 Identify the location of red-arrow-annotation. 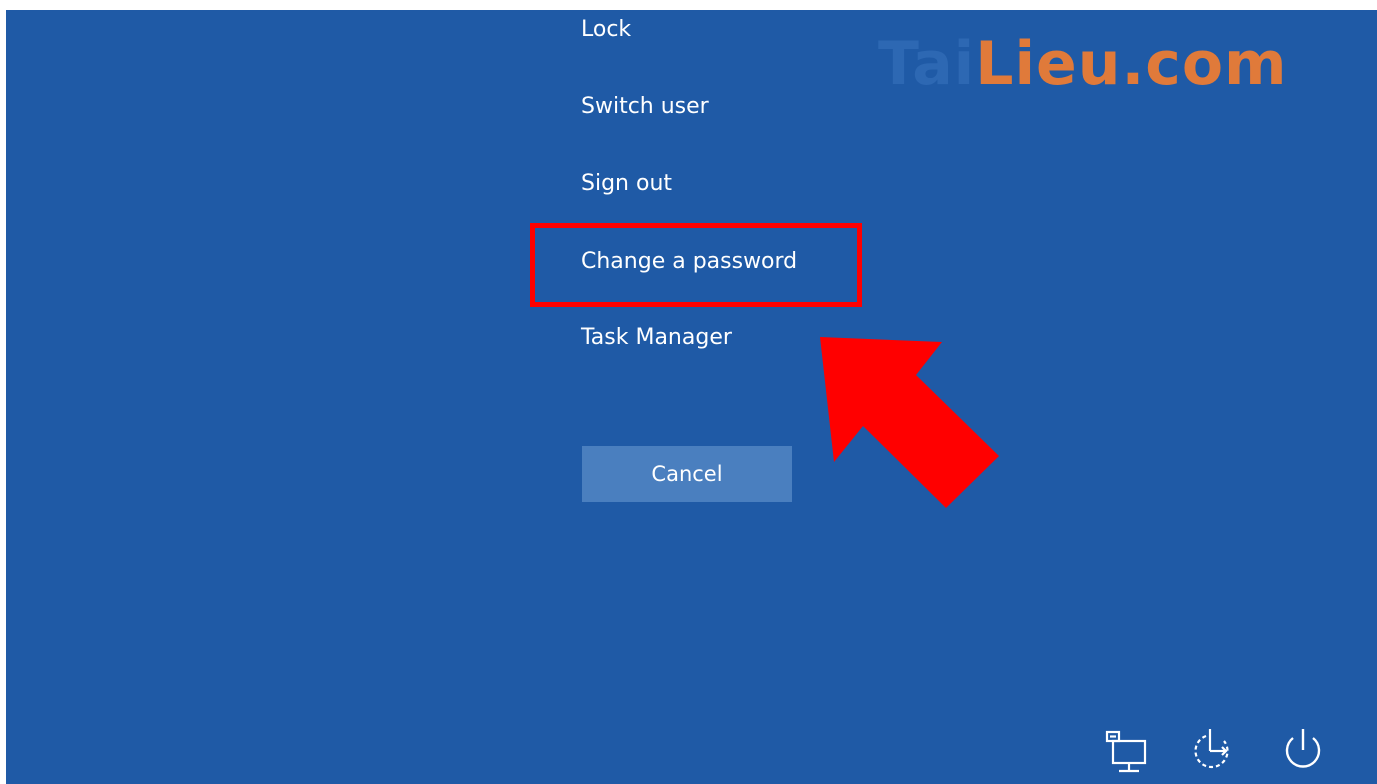
(909, 422).